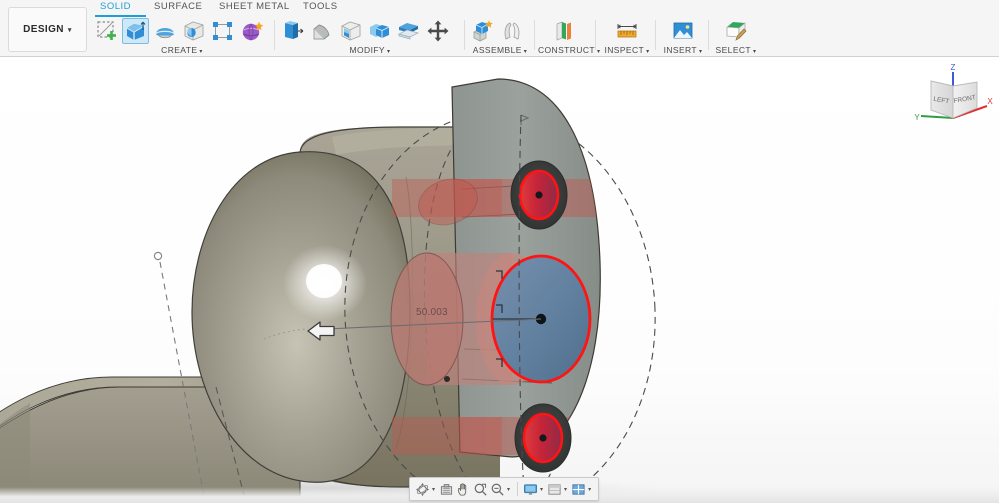 The width and height of the screenshot is (999, 503). I want to click on move-copy-icon, so click(437, 31).